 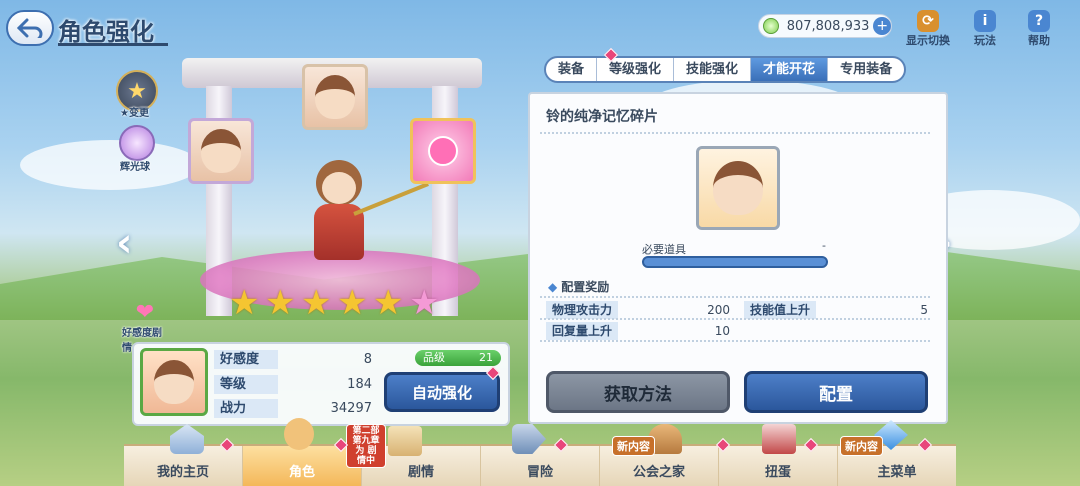 I want to click on currency-amount: 807,808,933, so click(x=828, y=26).